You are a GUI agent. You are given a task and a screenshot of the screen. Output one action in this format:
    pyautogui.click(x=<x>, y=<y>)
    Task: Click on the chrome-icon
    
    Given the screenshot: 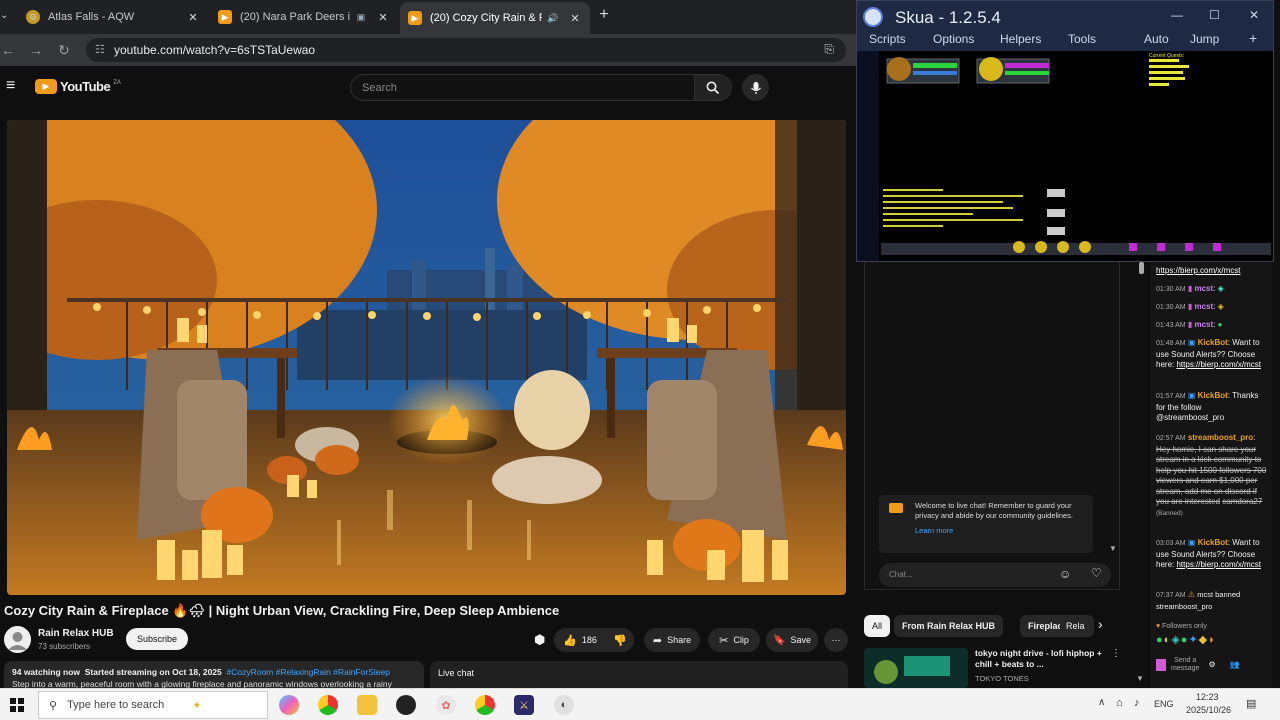 What is the action you would take?
    pyautogui.click(x=328, y=705)
    